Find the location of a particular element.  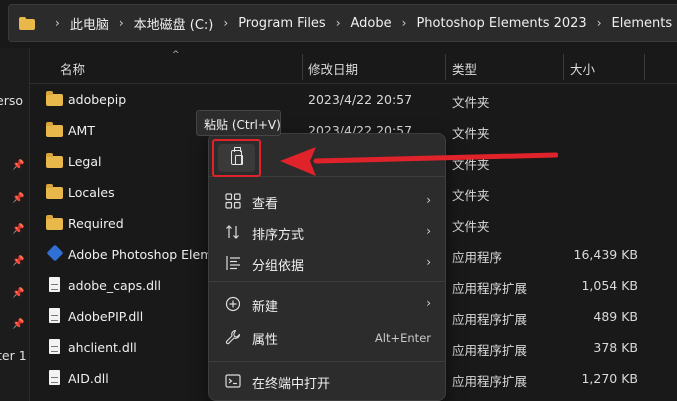

annotation-arrow-icon is located at coordinates (419, 161).